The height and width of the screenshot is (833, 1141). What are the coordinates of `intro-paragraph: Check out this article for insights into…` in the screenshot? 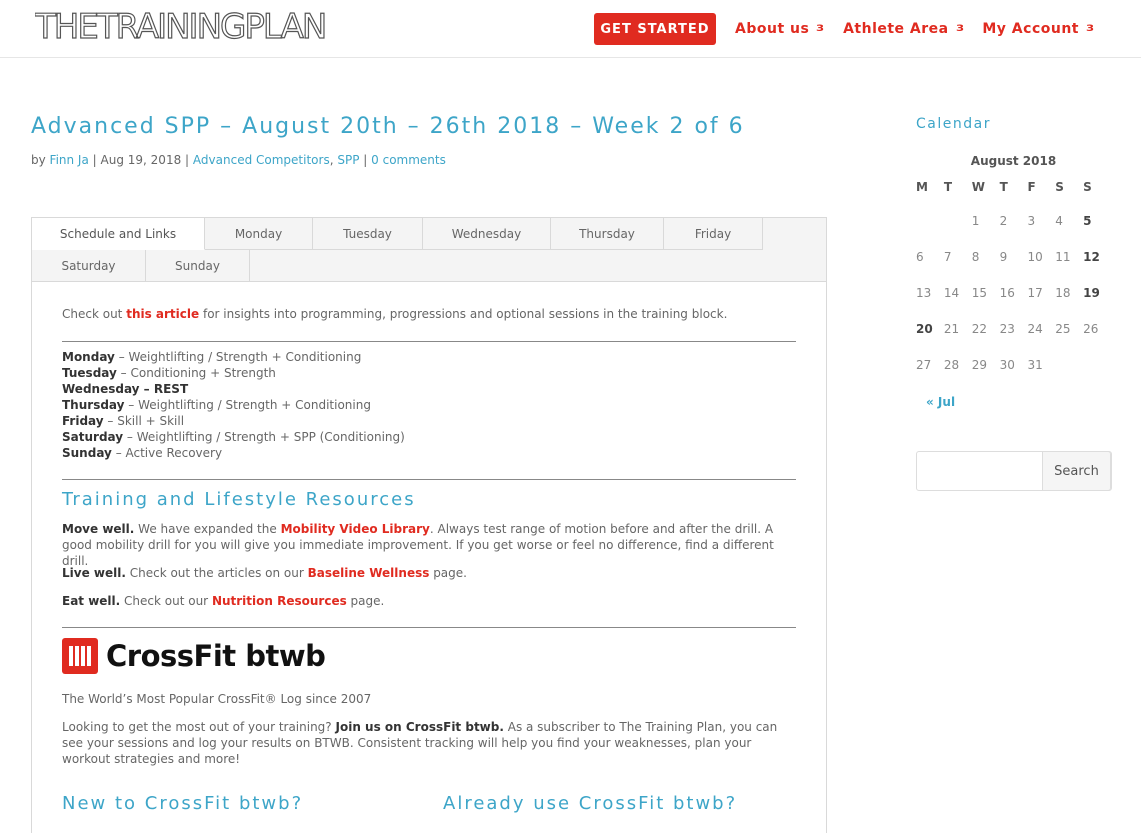 It's located at (429, 314).